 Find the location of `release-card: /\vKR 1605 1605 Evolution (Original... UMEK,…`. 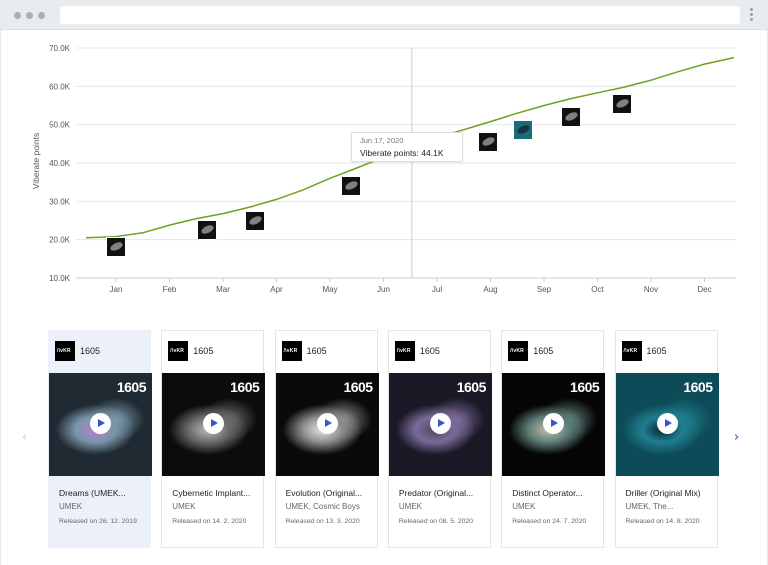

release-card: /\vKR 1605 1605 Evolution (Original... UMEK,… is located at coordinates (326, 439).